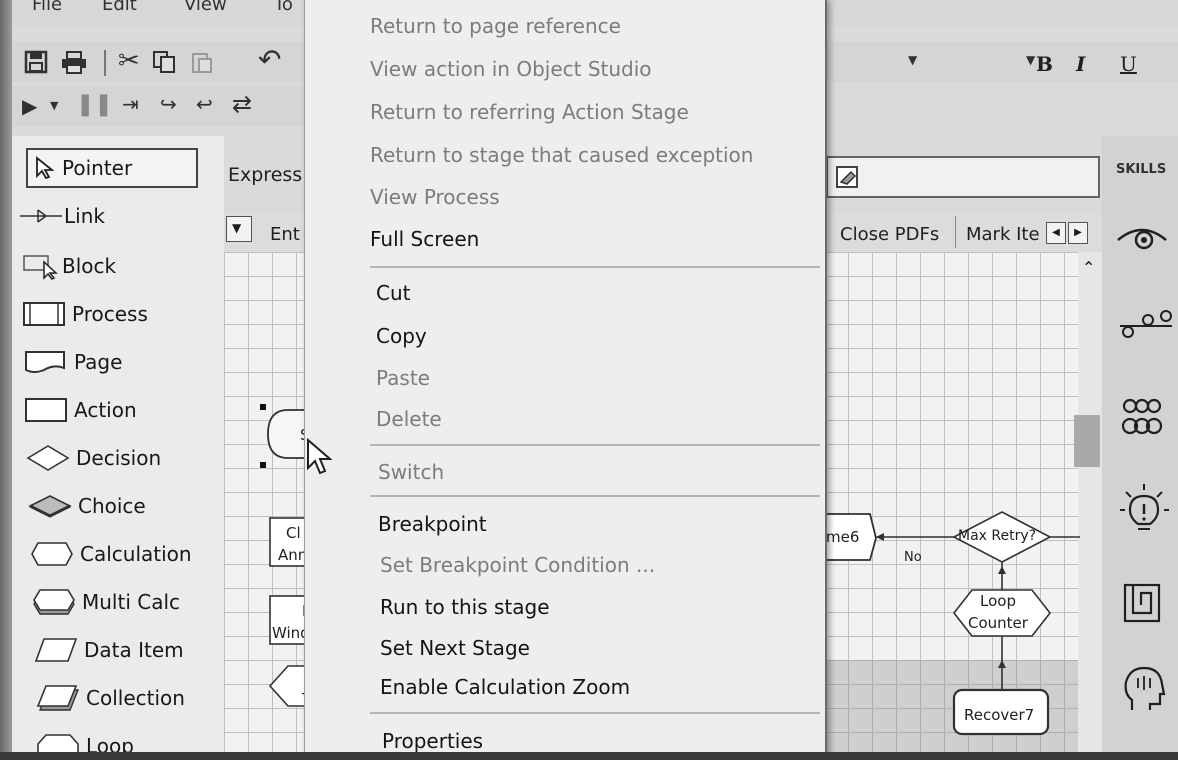  Describe the element at coordinates (1056, 233) in the screenshot. I see `tab-scroll-left-icon: ◀` at that location.